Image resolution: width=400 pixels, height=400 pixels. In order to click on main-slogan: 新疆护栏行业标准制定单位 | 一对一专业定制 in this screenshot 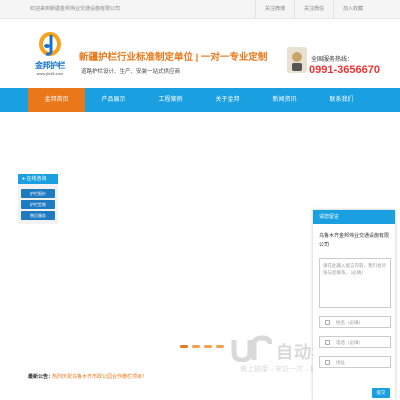, I will do `click(173, 57)`.